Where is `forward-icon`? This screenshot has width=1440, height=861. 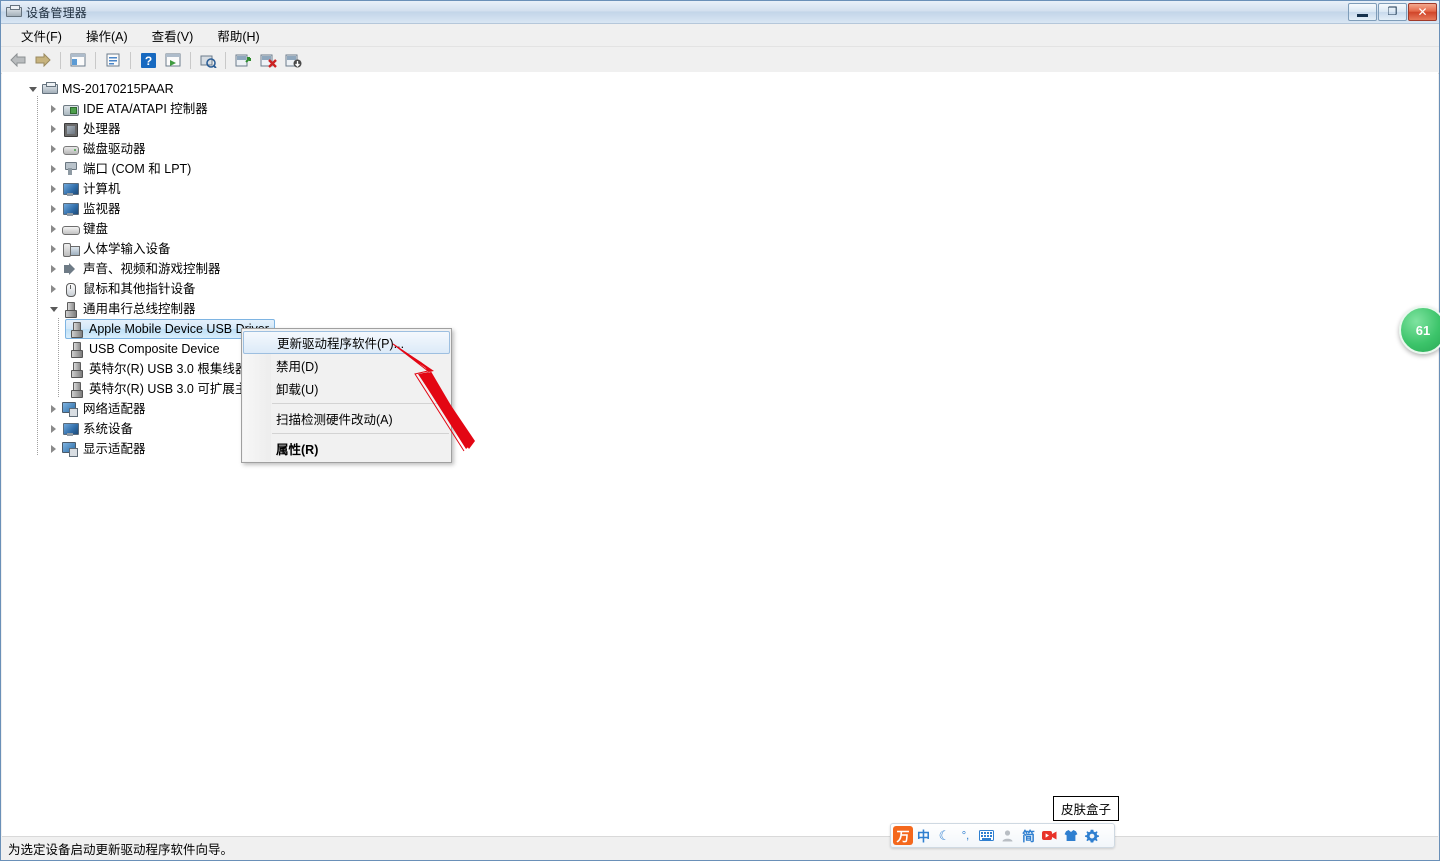
forward-icon is located at coordinates (43, 60).